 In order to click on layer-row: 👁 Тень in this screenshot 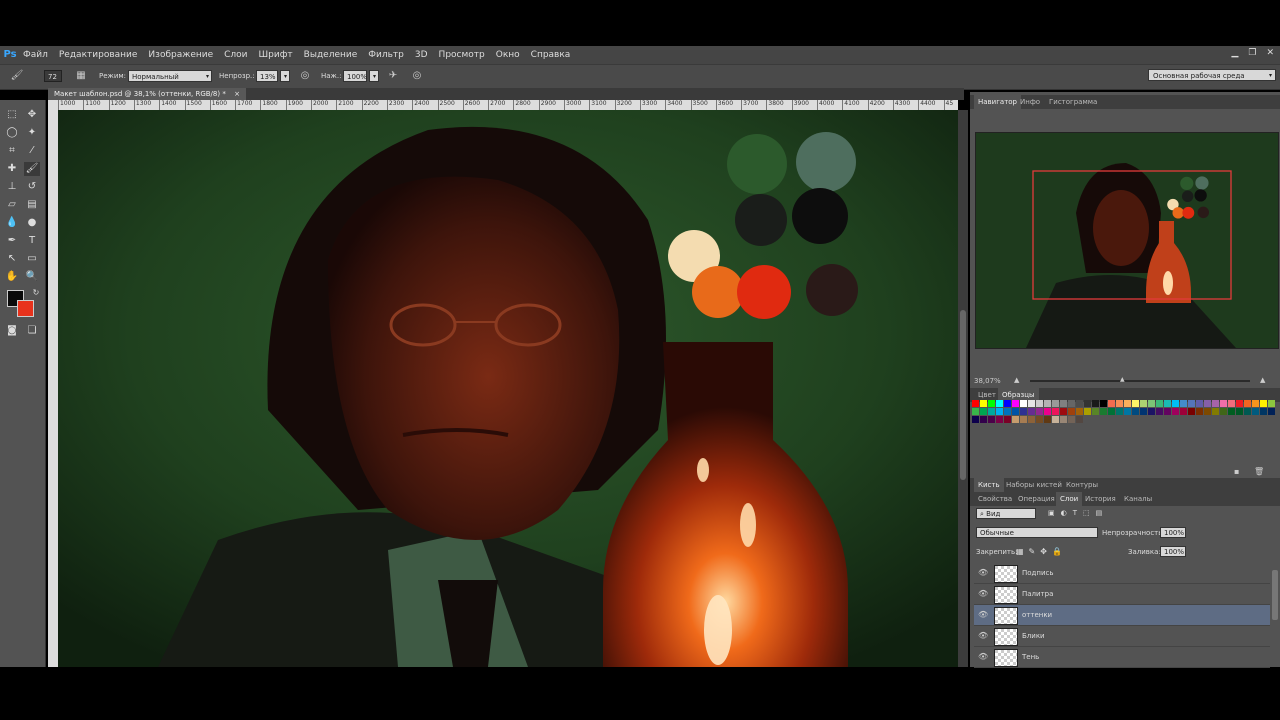, I will do `click(1122, 657)`.